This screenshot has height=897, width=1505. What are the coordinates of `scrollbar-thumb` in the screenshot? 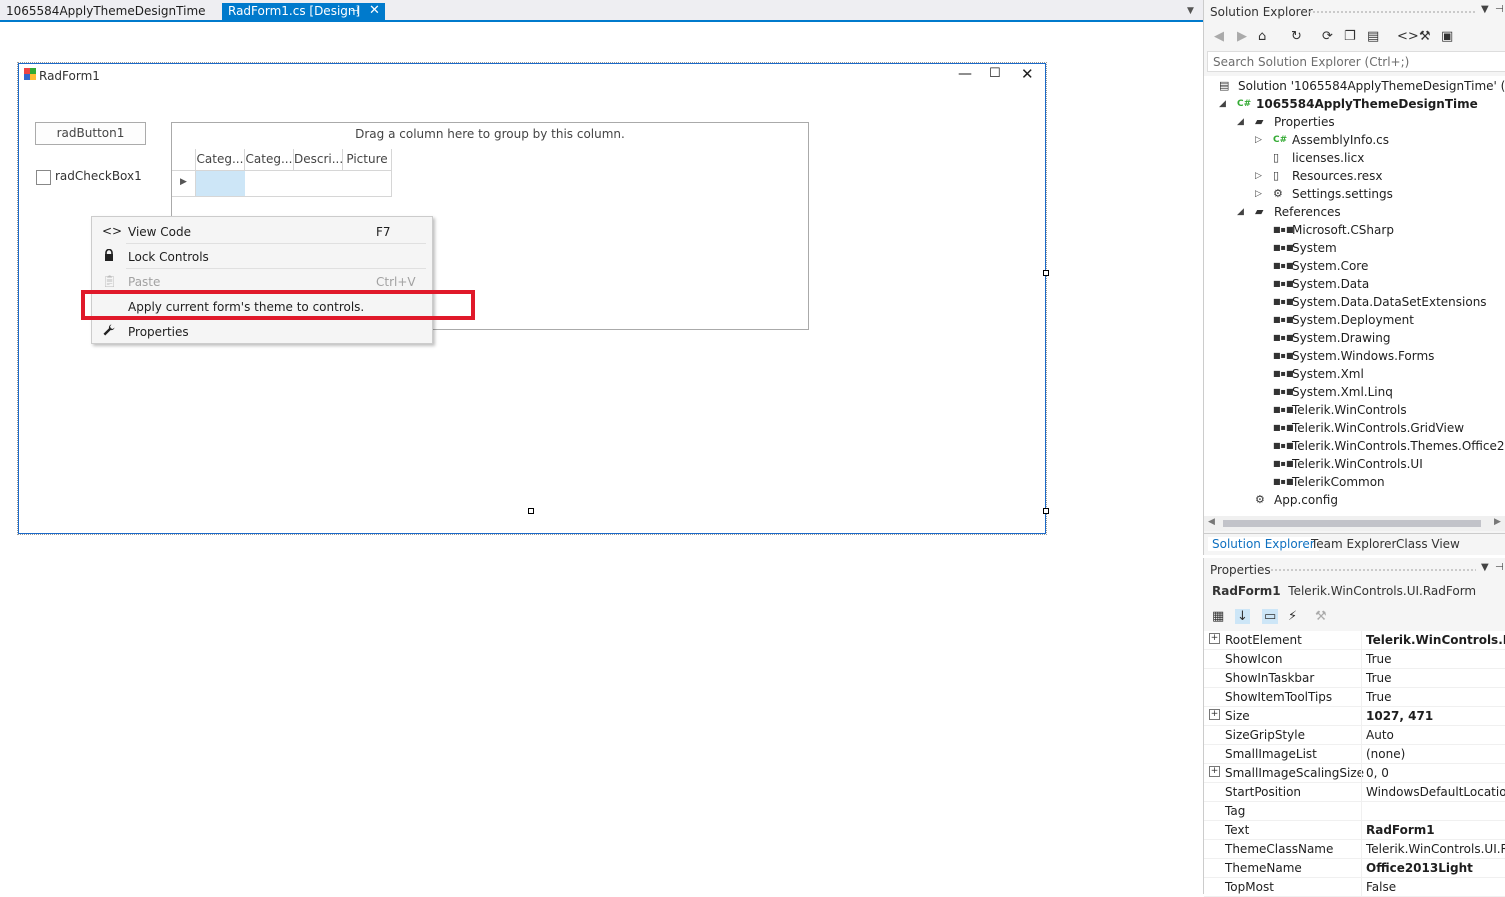 It's located at (1352, 523).